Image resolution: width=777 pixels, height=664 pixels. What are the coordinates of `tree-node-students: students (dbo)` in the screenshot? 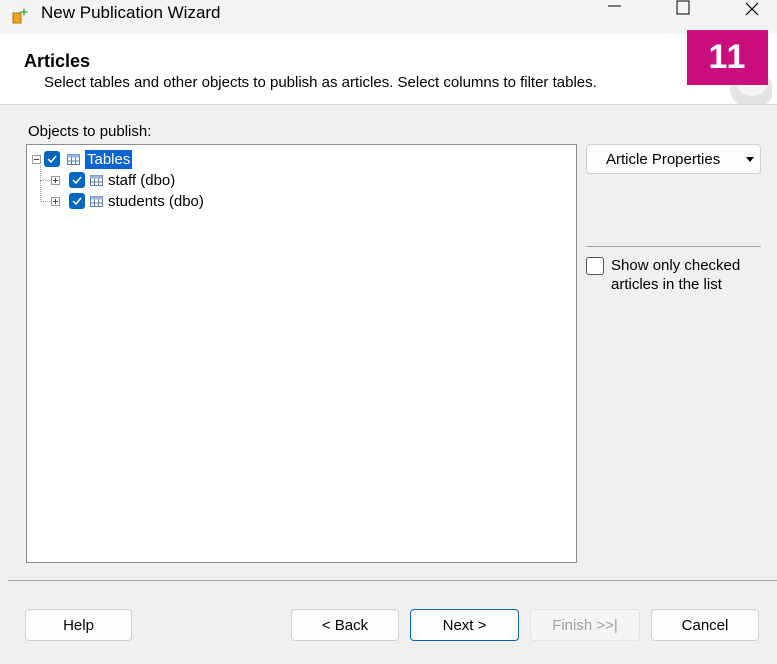 It's located at (152, 201).